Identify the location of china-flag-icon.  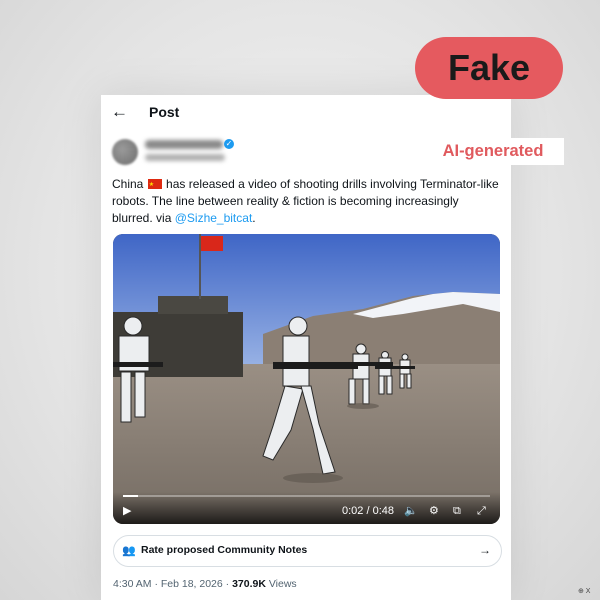
(154, 185).